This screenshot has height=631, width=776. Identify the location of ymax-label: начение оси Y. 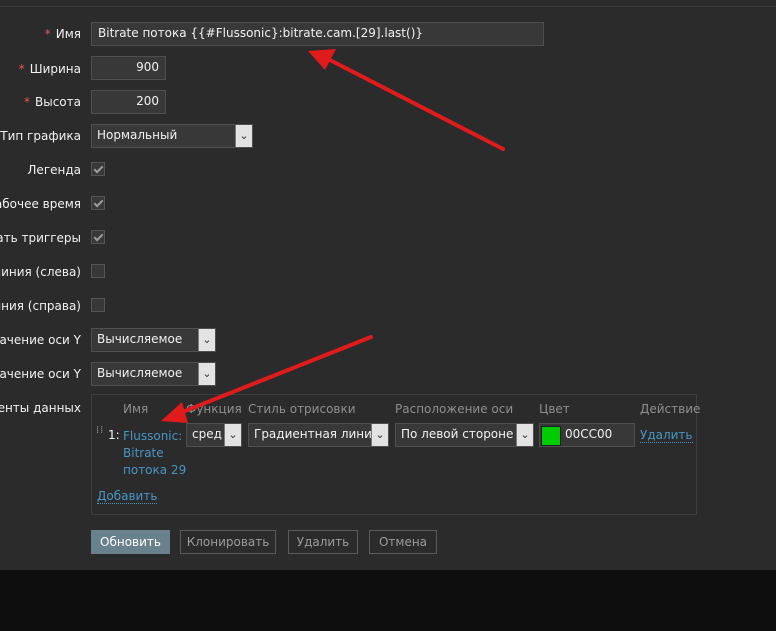
(40, 374).